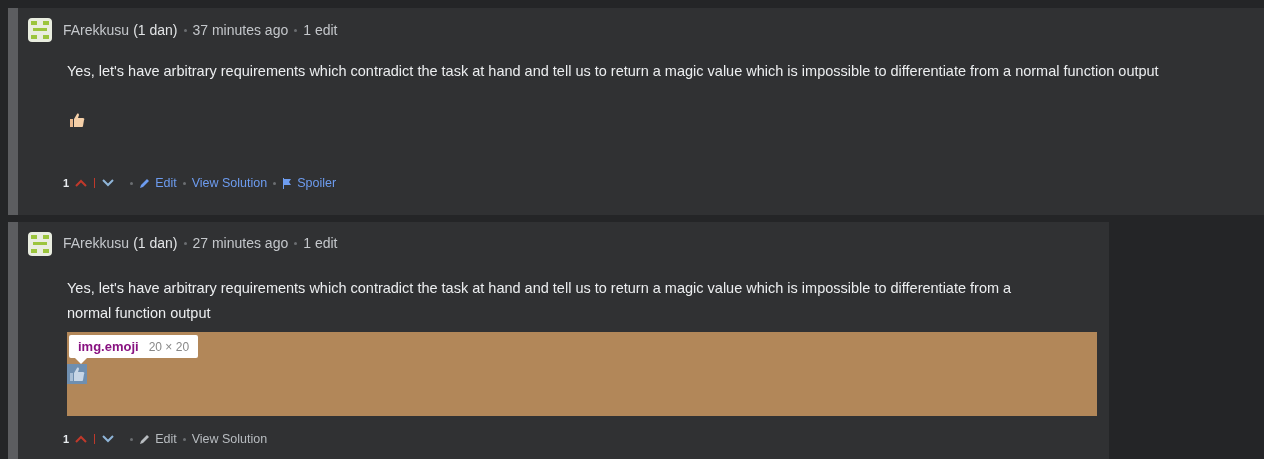 The height and width of the screenshot is (459, 1264). I want to click on spoiler-link: Spoiler, so click(317, 183).